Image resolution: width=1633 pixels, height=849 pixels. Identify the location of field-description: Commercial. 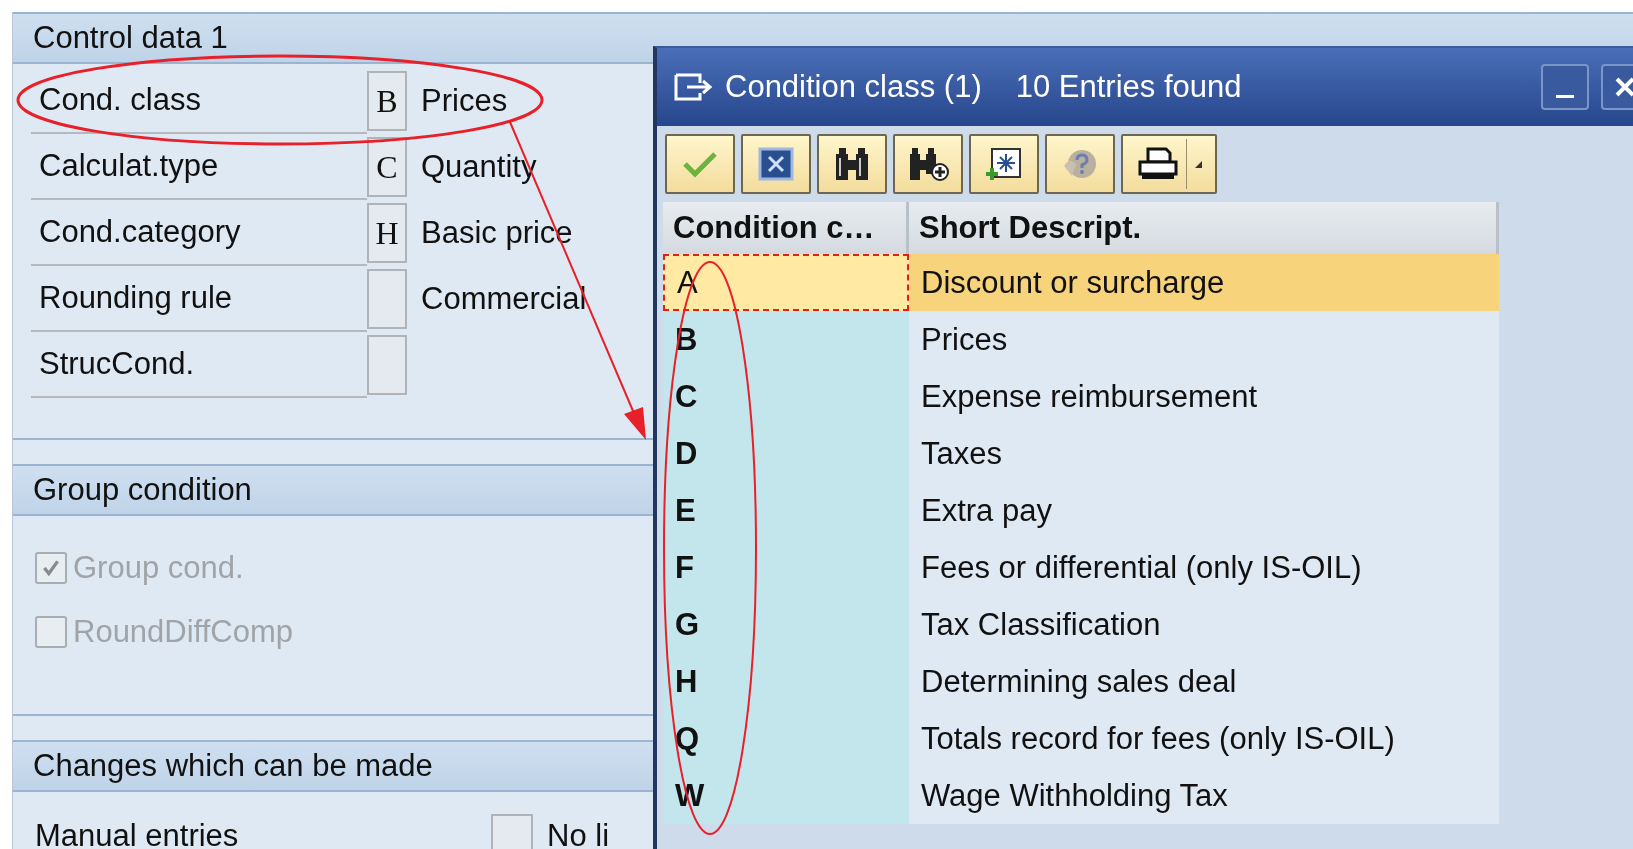
(504, 299).